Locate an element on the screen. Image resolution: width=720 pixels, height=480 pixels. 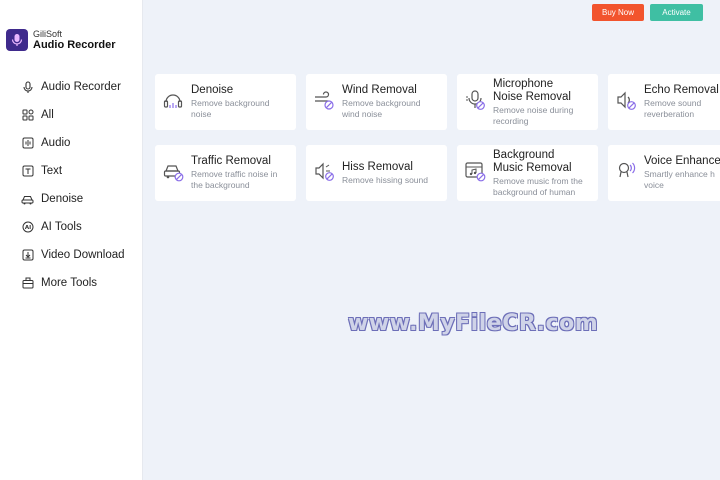
tool-title: Denoise is located at coordinates (212, 90).